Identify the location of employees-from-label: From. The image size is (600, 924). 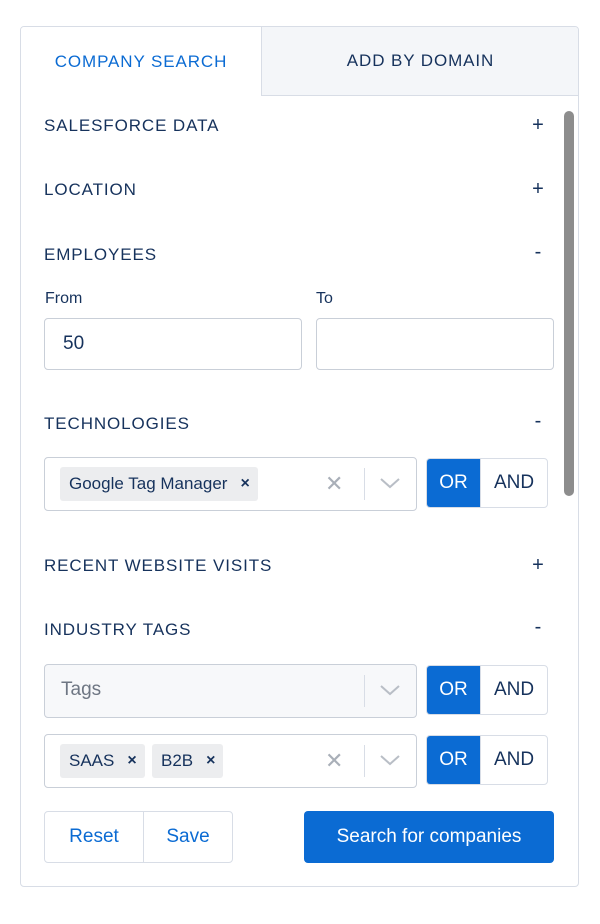
(64, 298).